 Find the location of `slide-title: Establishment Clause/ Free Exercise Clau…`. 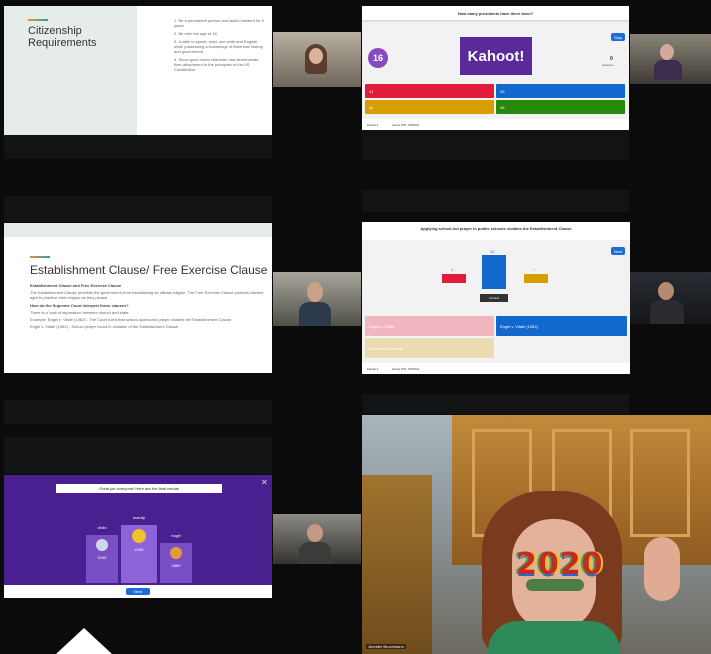

slide-title: Establishment Clause/ Free Exercise Clau… is located at coordinates (149, 270).